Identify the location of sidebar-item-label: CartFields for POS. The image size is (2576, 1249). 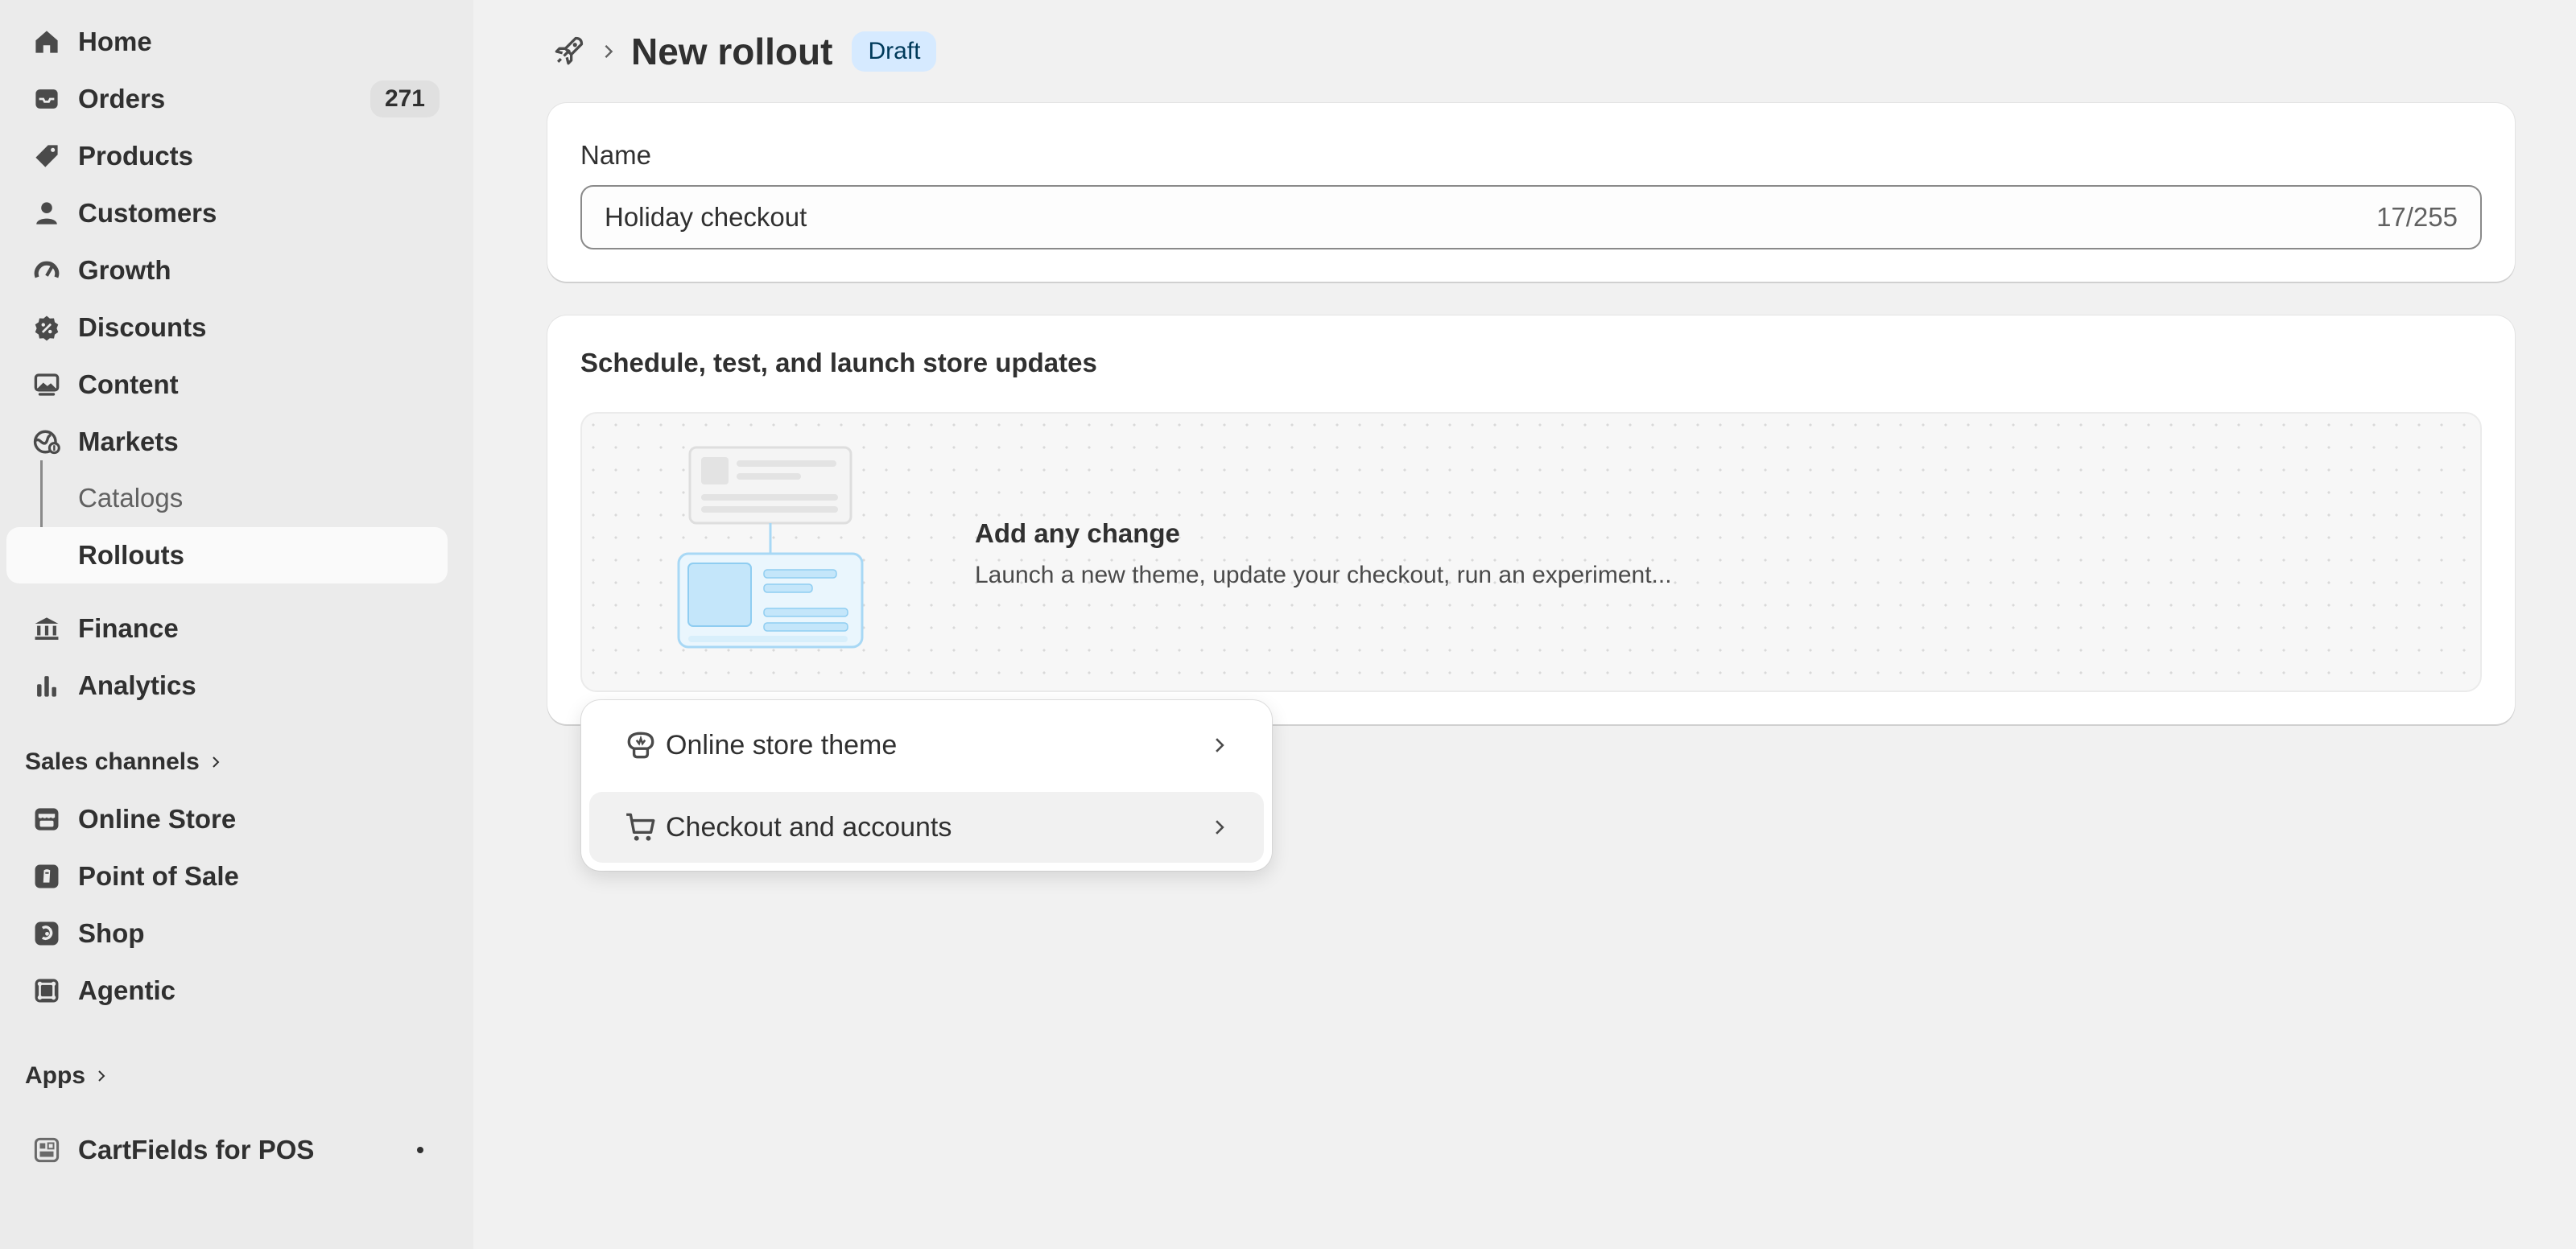
(196, 1150).